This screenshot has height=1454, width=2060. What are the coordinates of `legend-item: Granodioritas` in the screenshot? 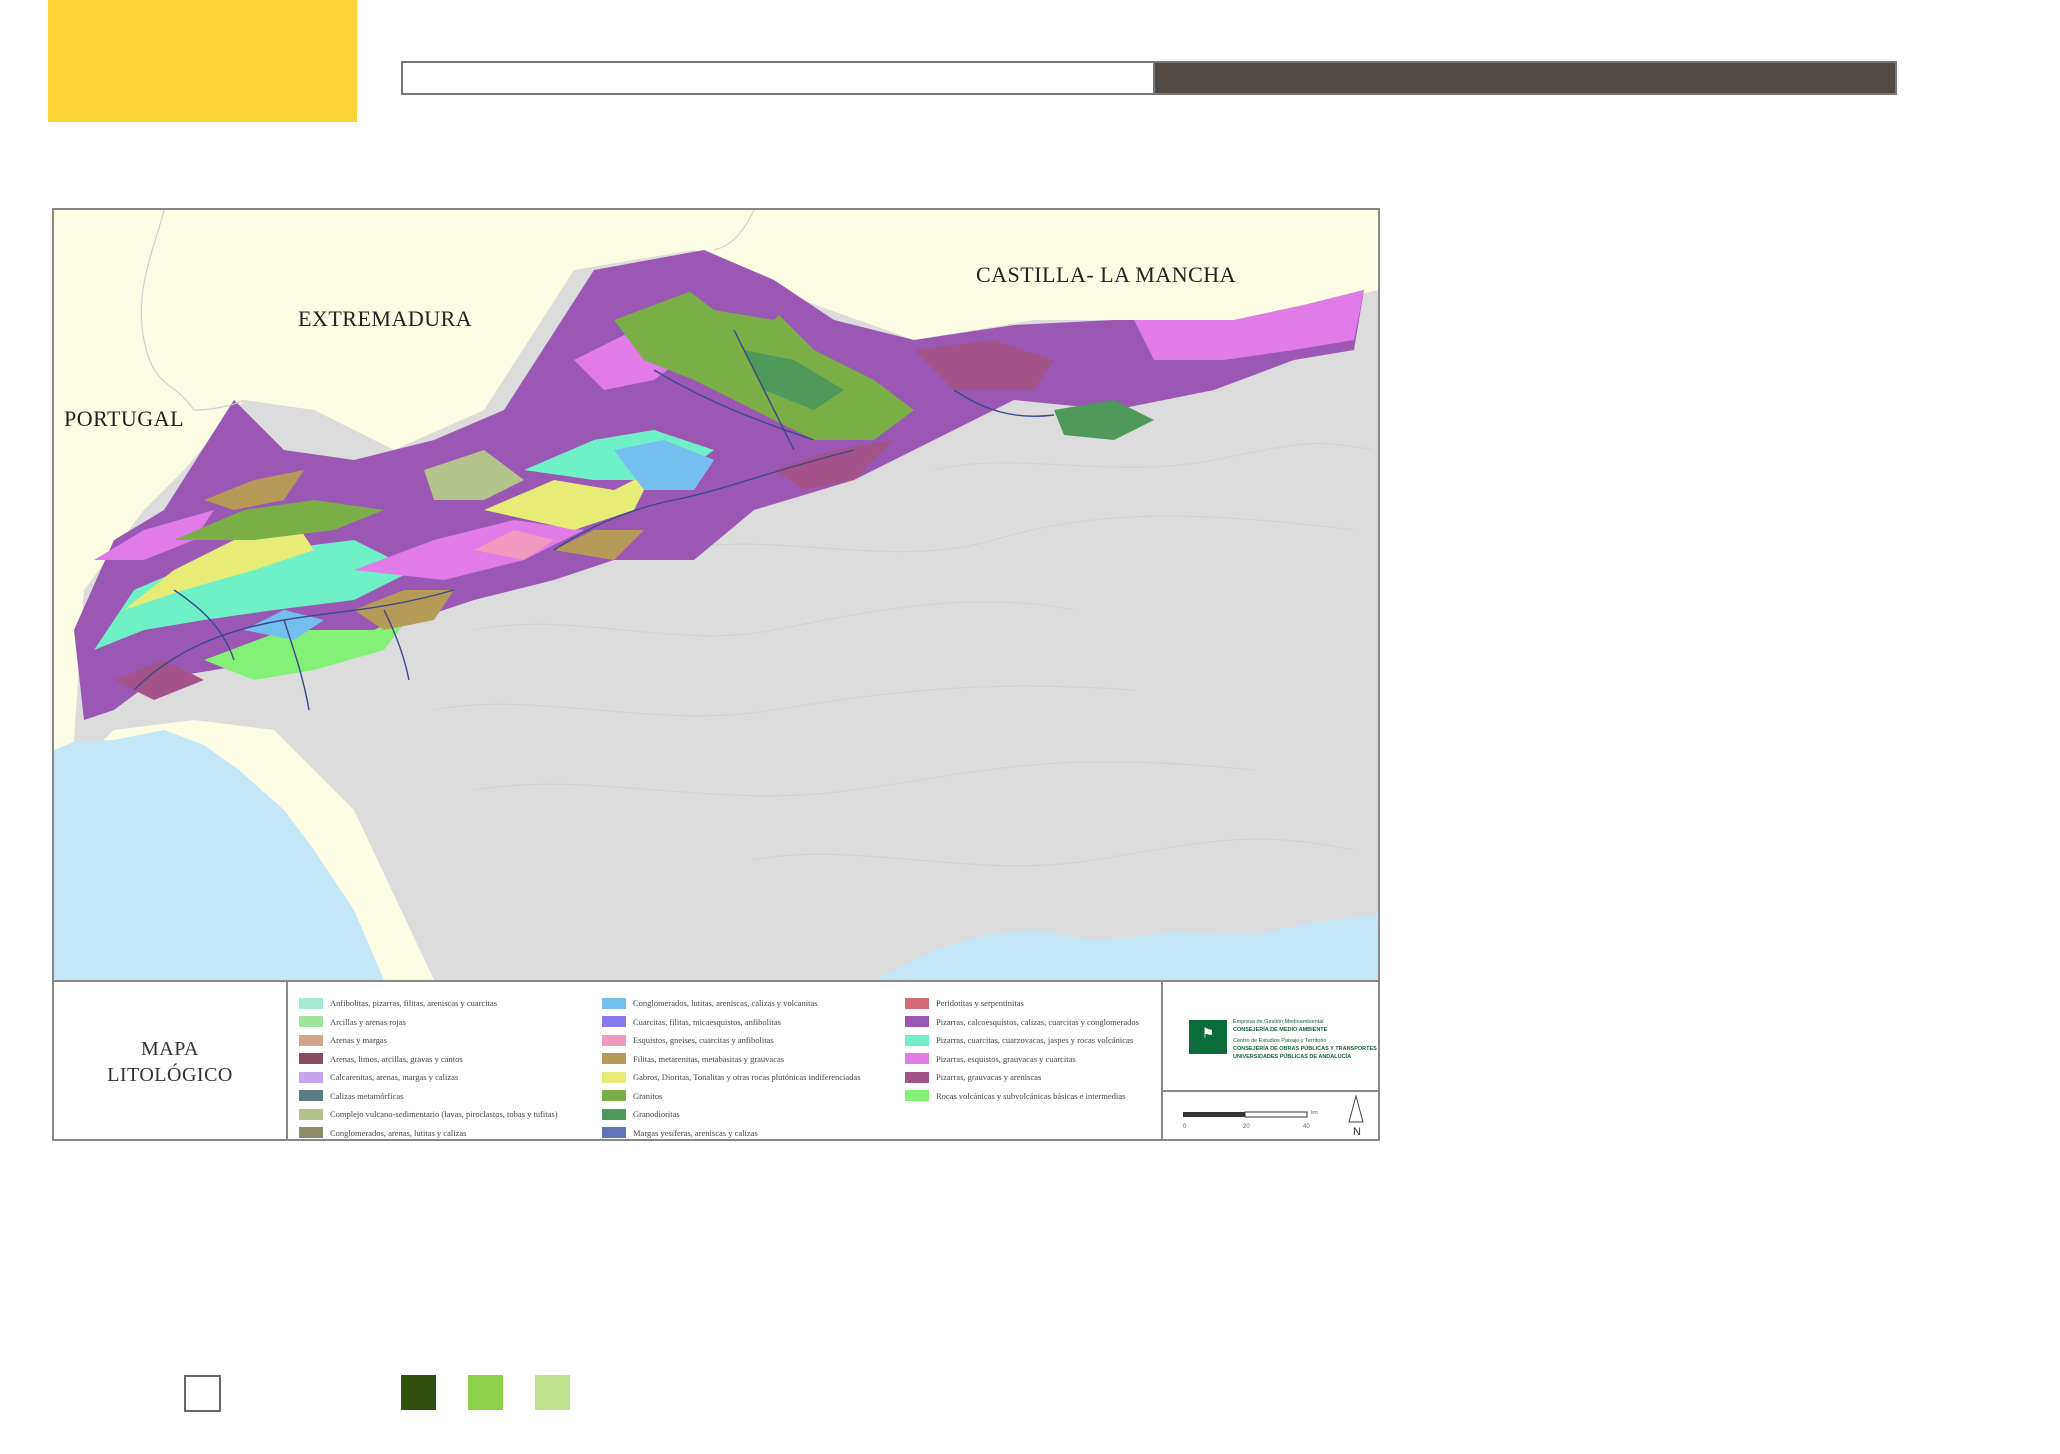 It's located at (752, 1114).